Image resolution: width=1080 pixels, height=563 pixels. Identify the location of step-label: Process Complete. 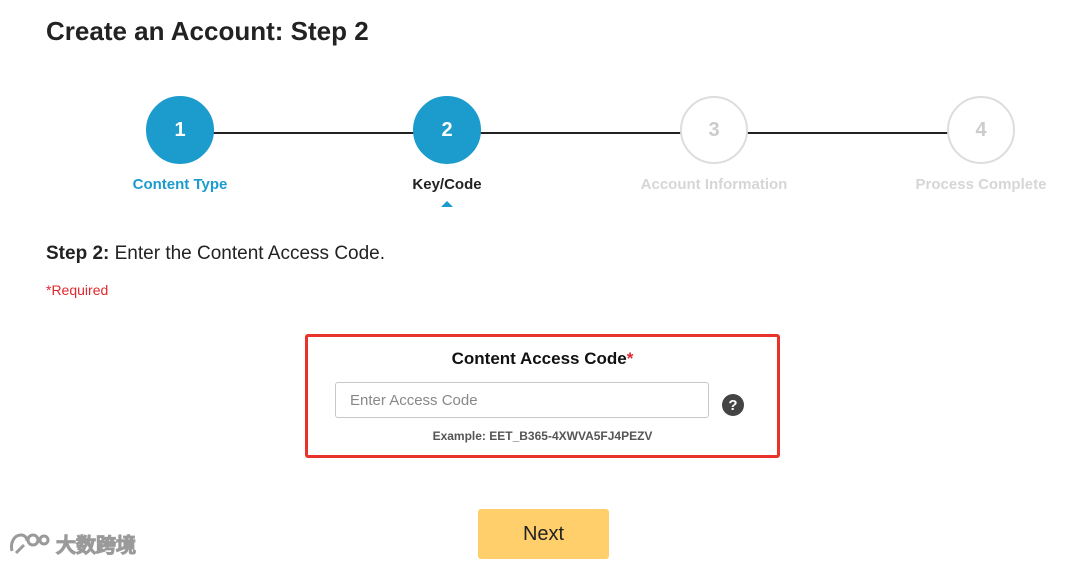
(981, 184).